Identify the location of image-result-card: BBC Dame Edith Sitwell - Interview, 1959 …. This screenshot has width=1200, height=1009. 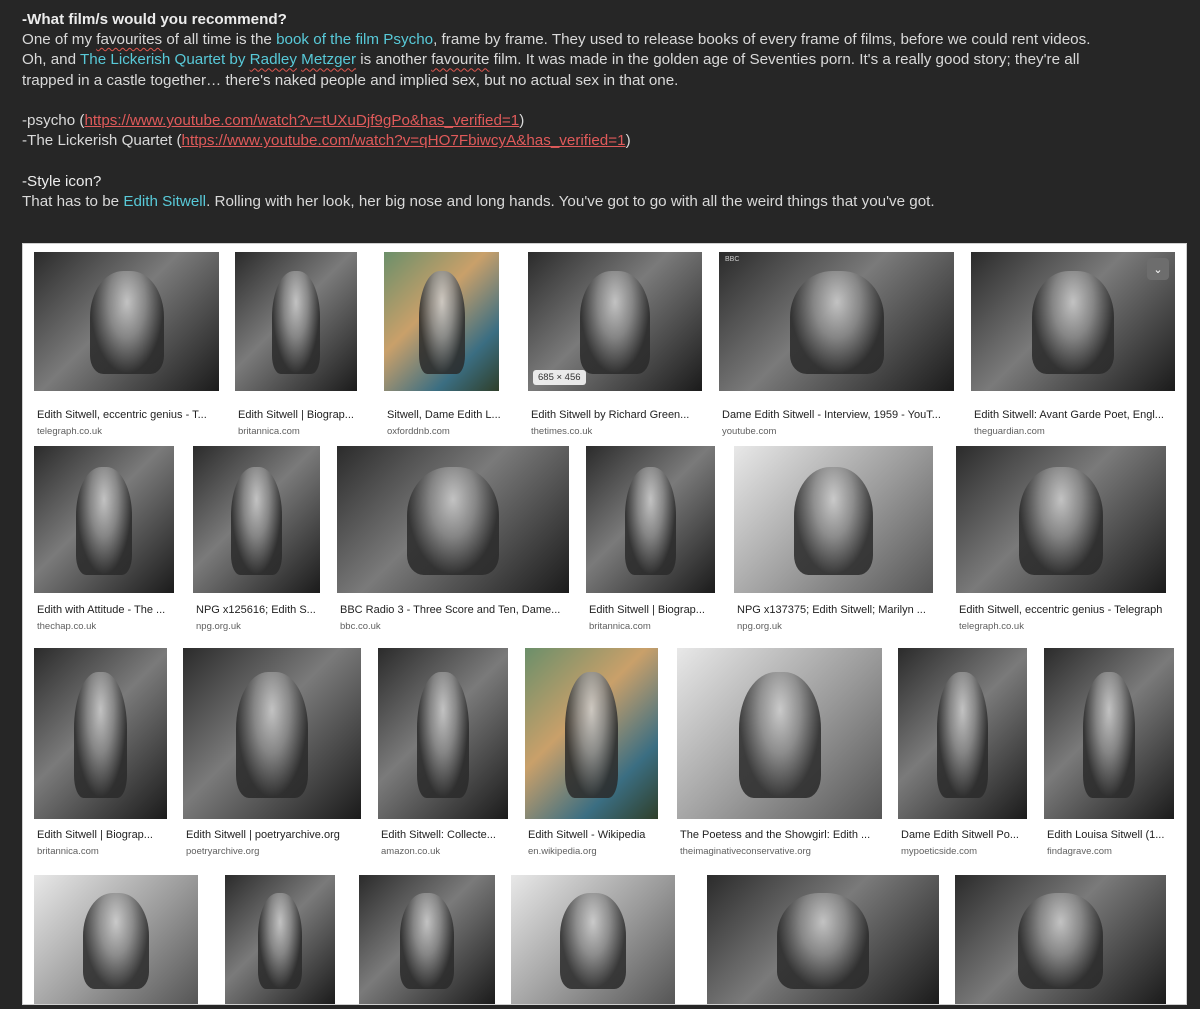
(836, 344).